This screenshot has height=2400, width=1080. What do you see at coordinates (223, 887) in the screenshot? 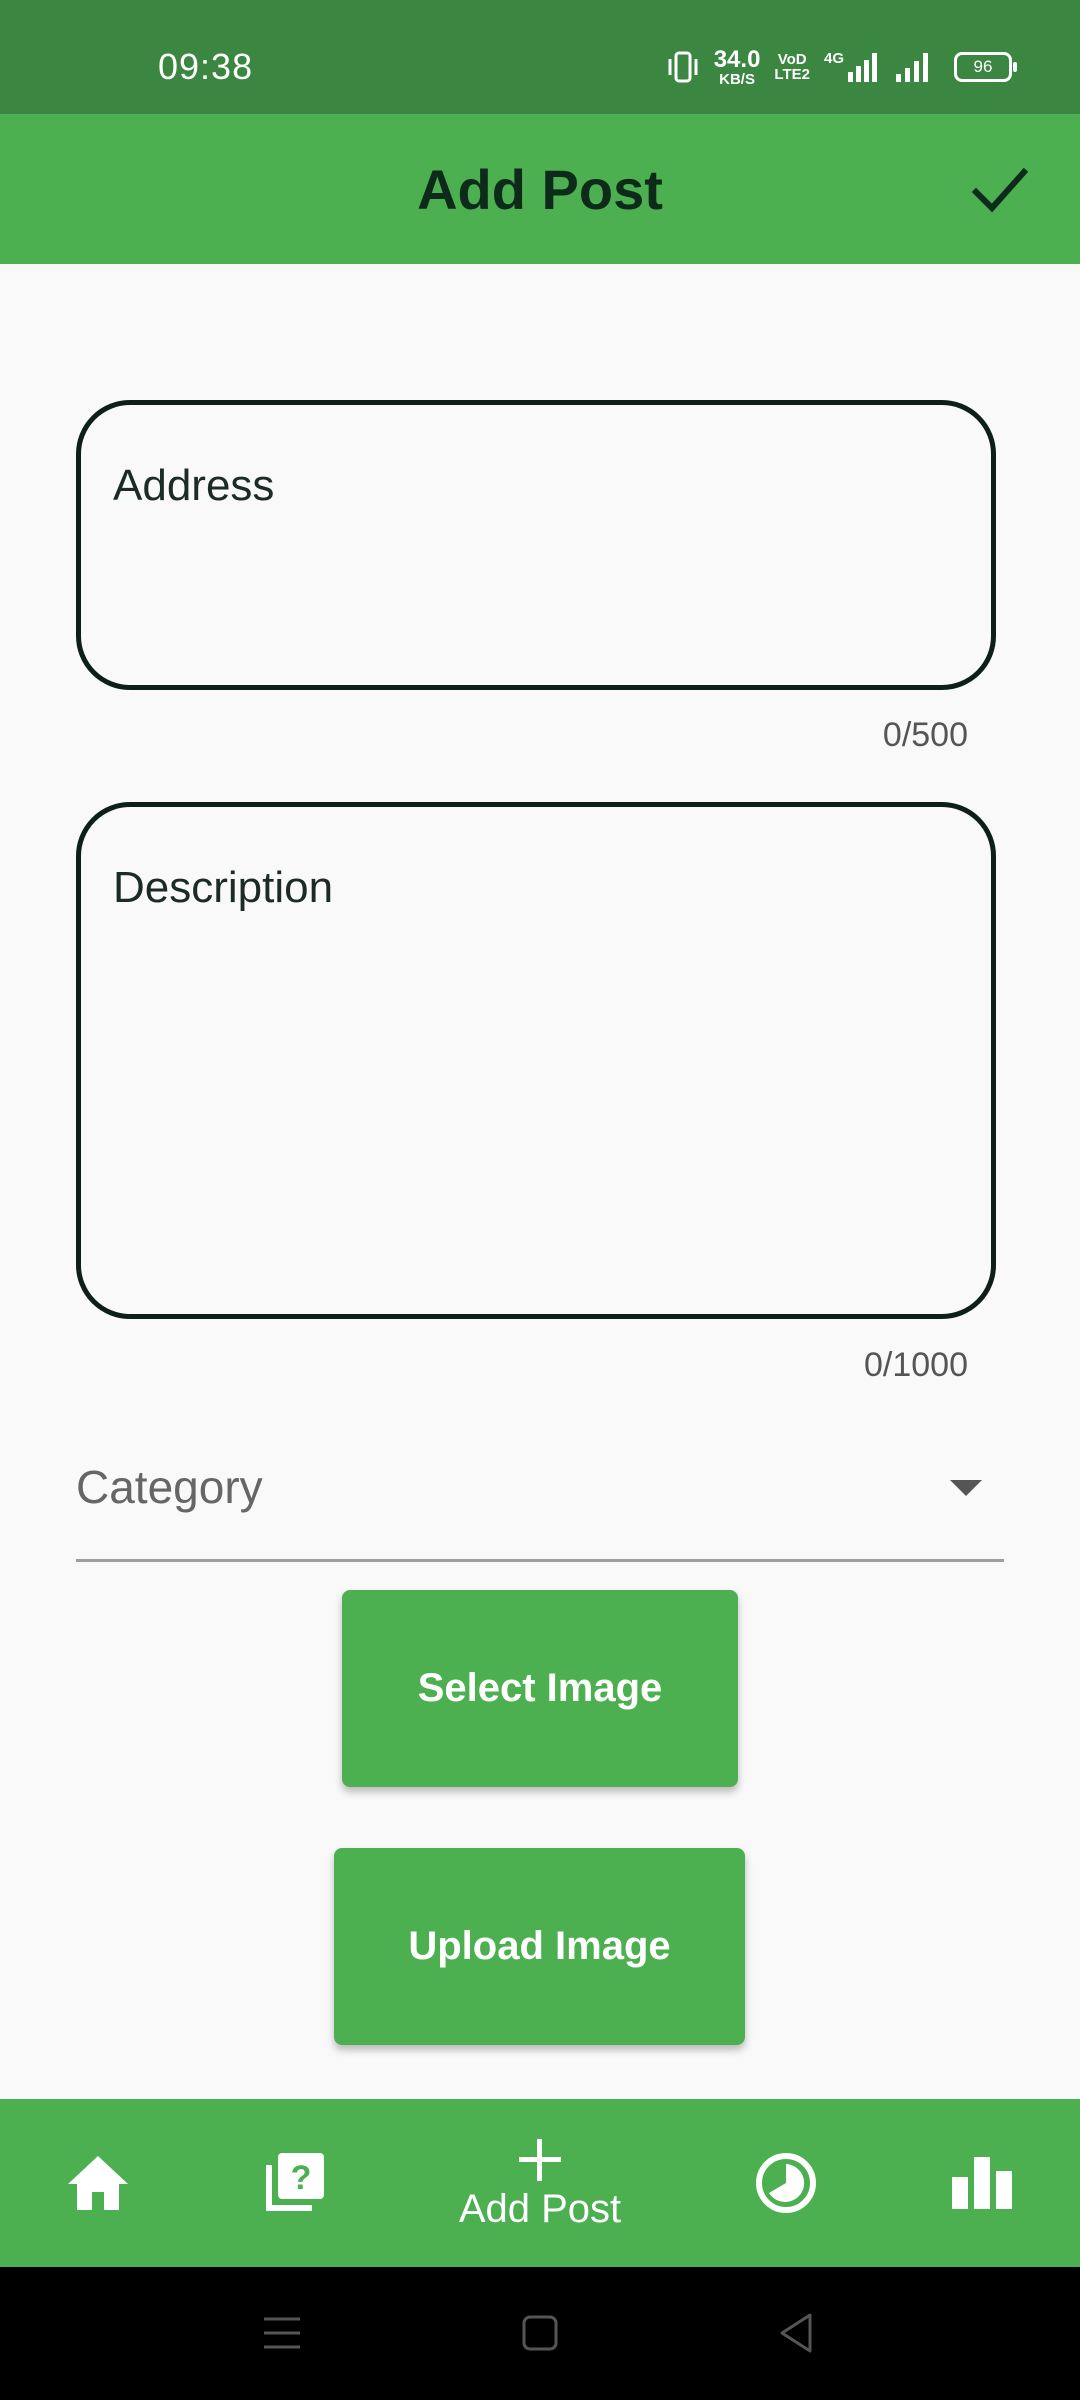
I see `description-placeholder: Description` at bounding box center [223, 887].